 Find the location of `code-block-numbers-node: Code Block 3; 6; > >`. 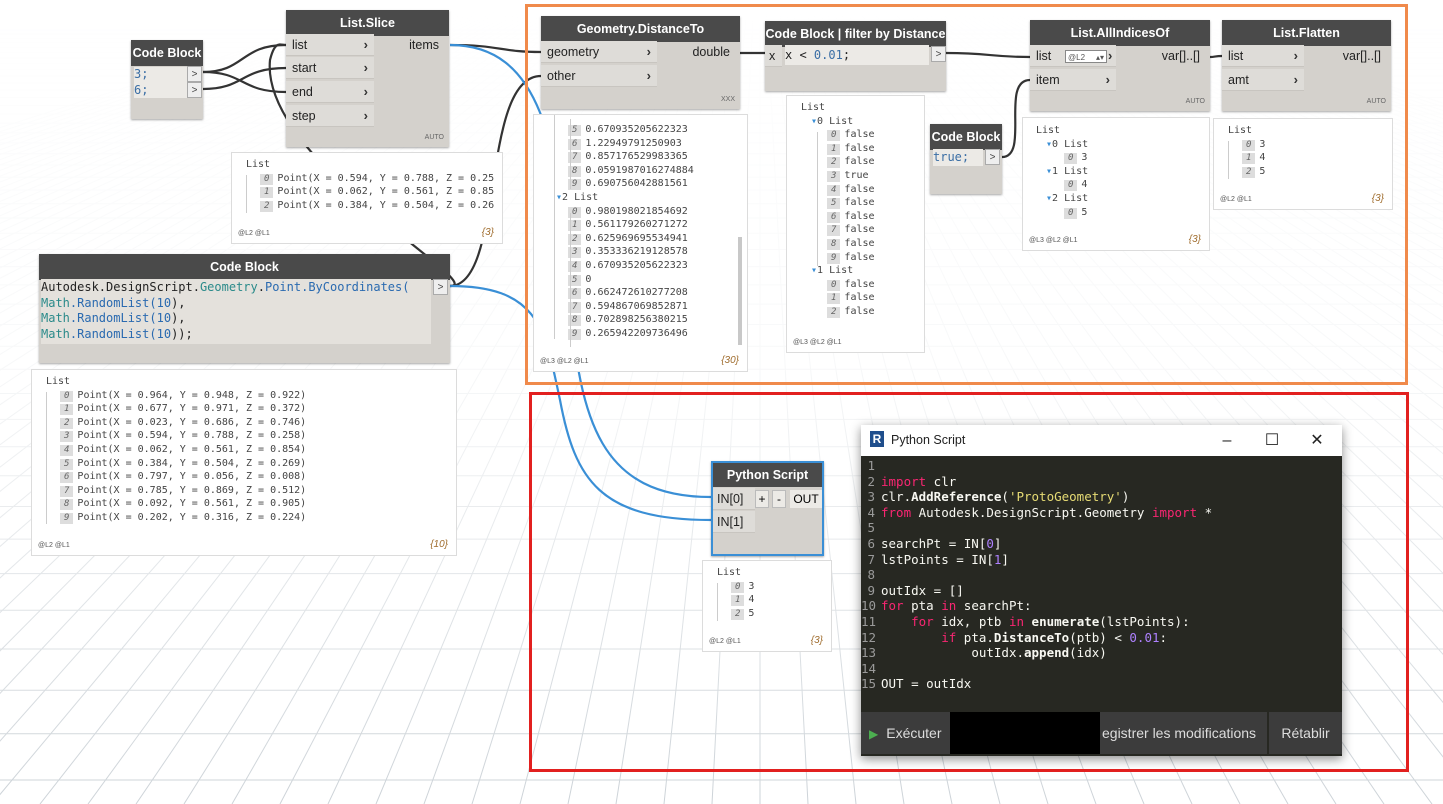

code-block-numbers-node: Code Block 3; 6; > > is located at coordinates (167, 79).